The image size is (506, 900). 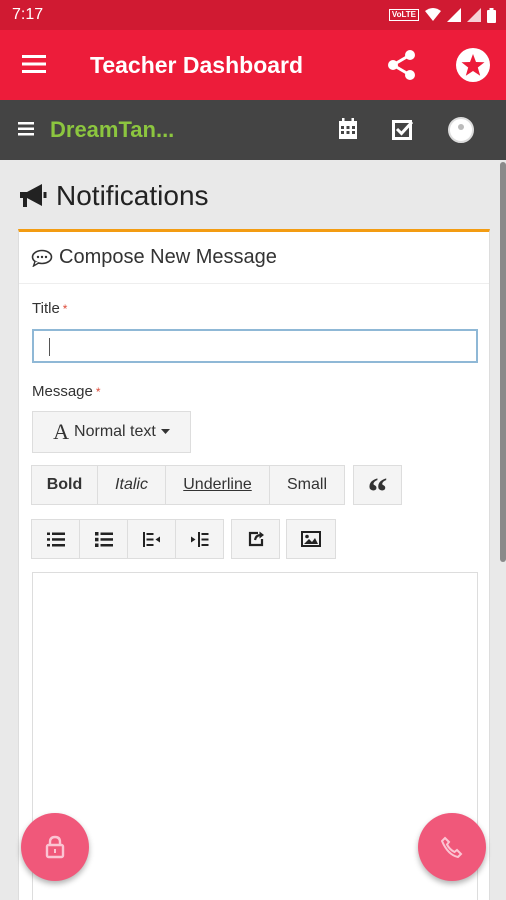 I want to click on quote-icon: “, so click(x=377, y=491).